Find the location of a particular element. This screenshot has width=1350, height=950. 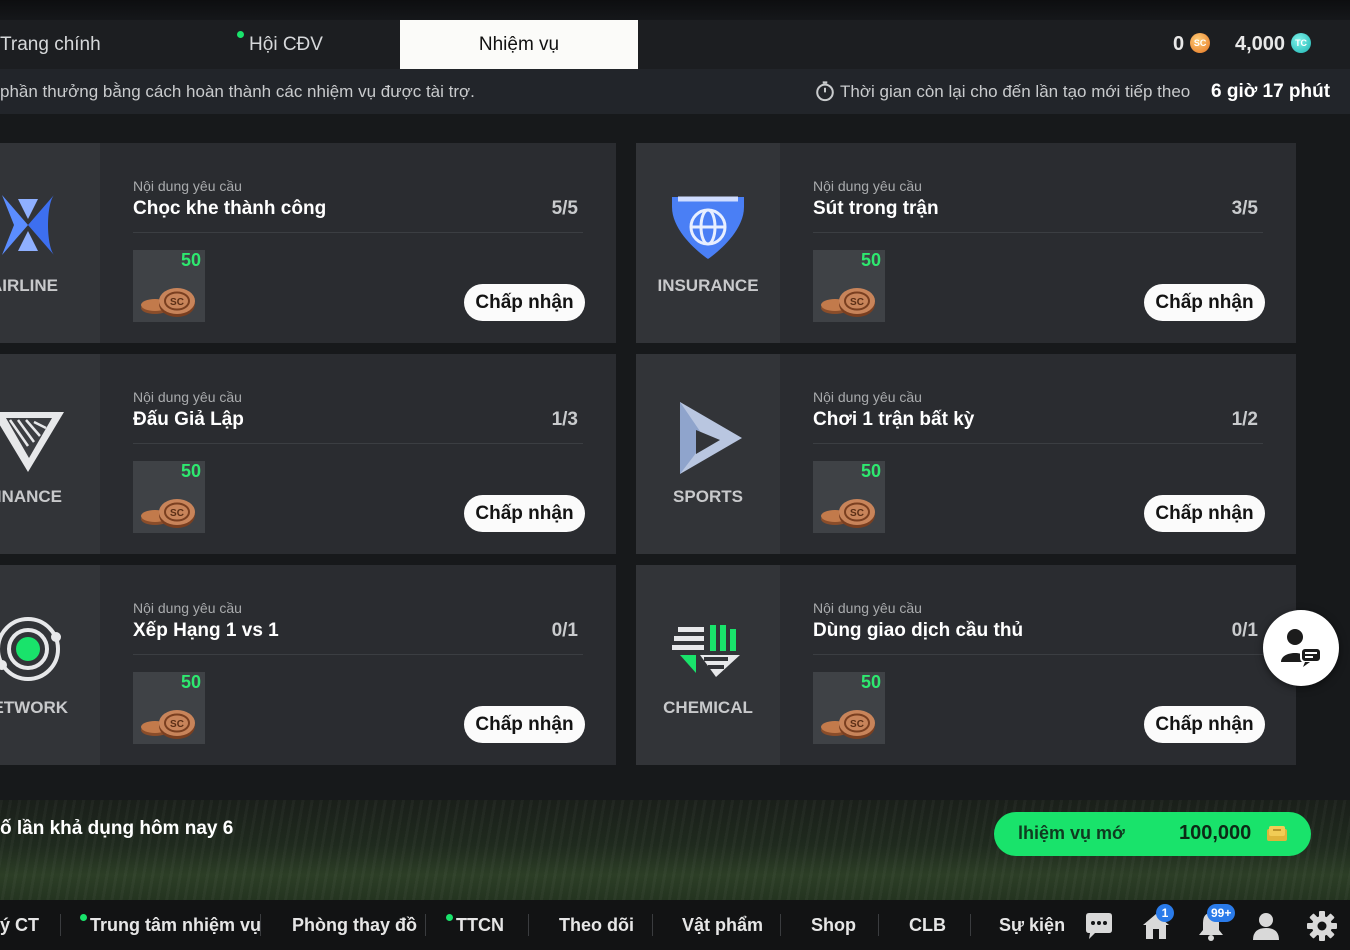

sponsor-name: CHEMICAL is located at coordinates (708, 707).